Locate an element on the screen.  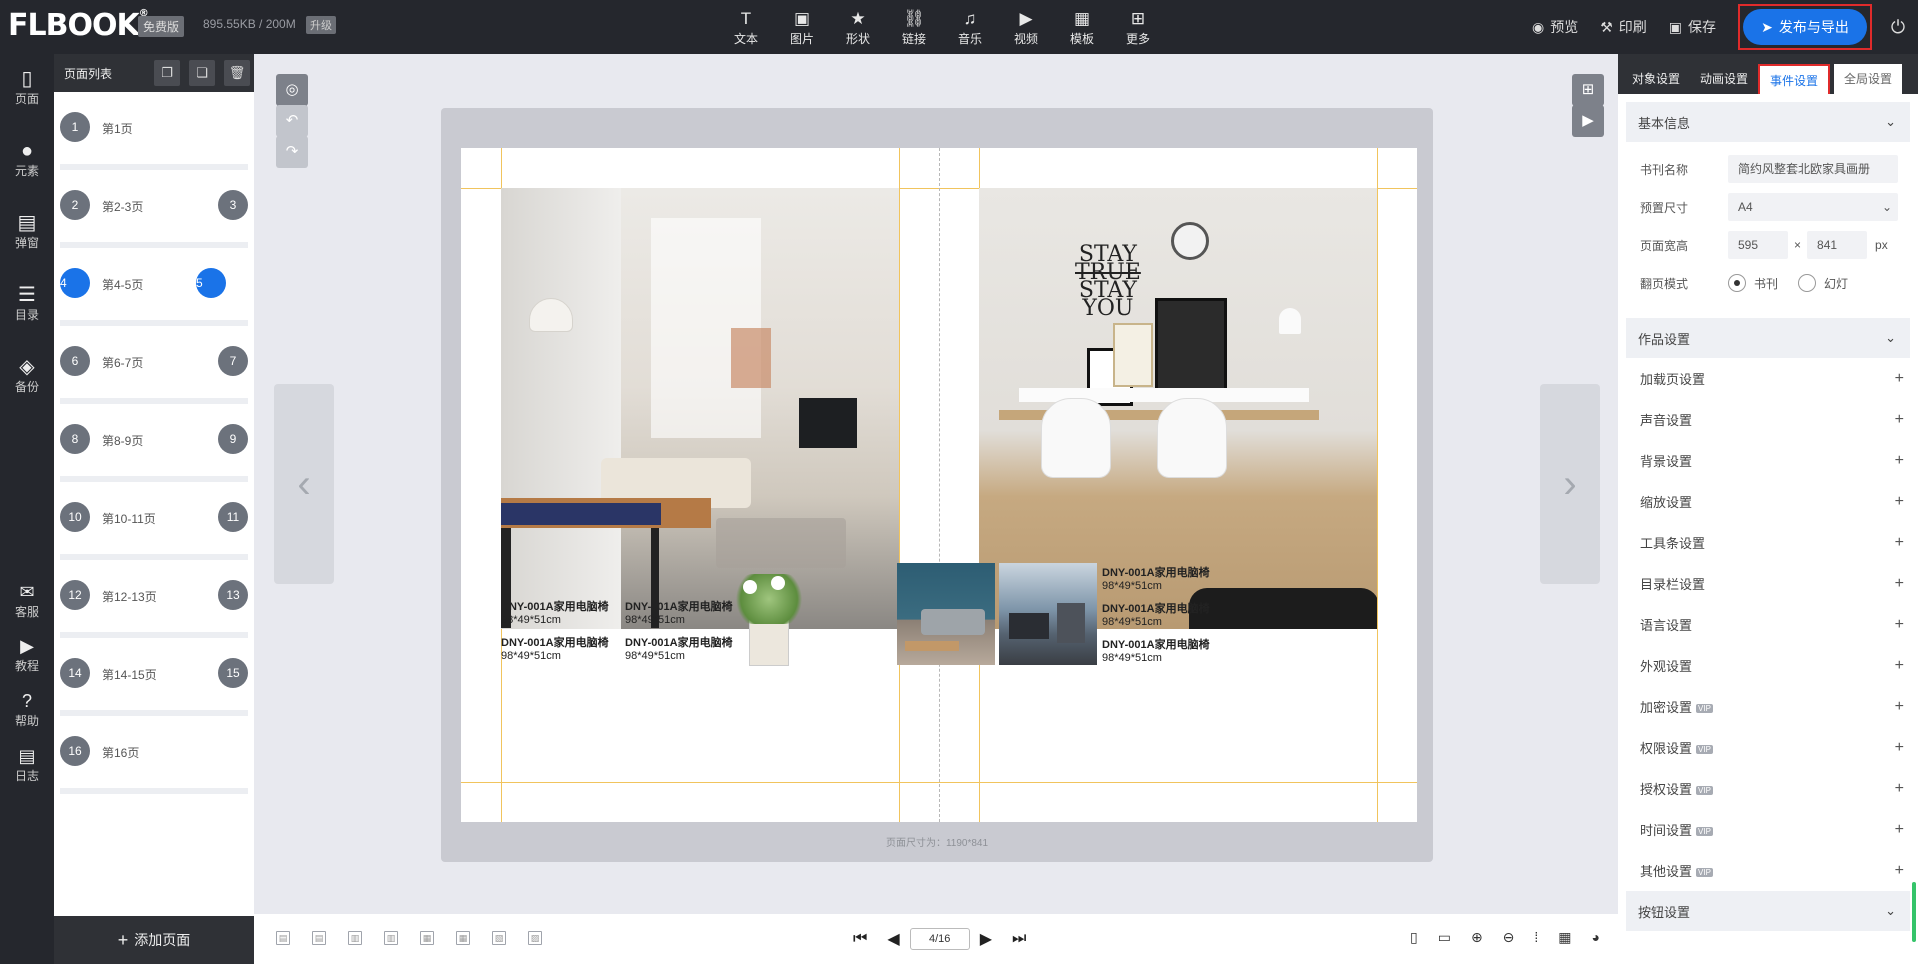
tool-more: ⊞ 更多 is located at coordinates (1138, 27).